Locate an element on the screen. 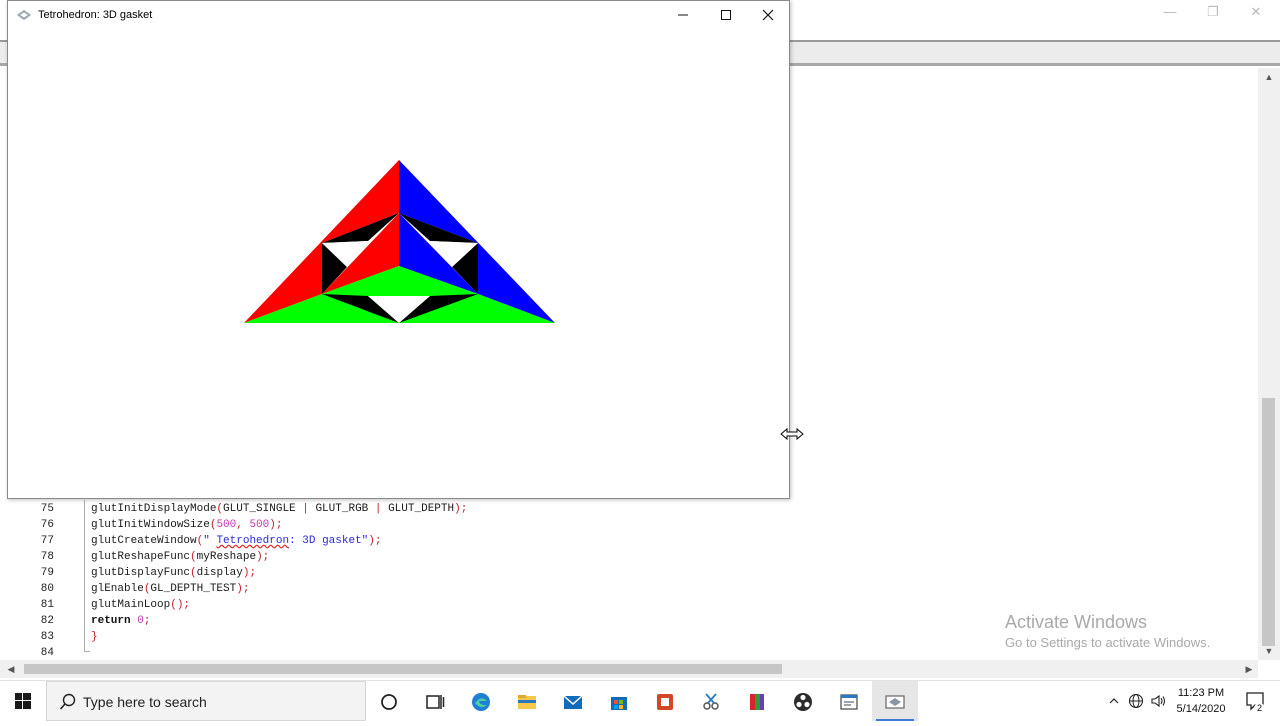  winrar-button is located at coordinates (757, 701).